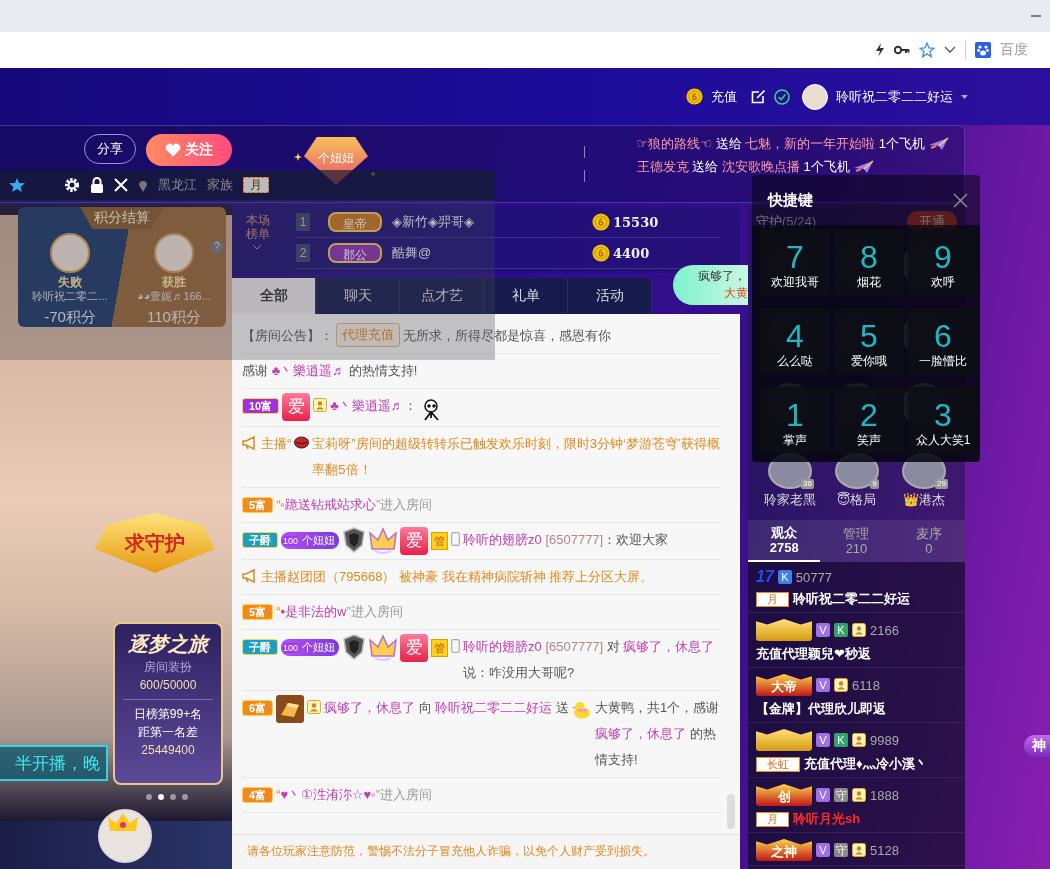 The height and width of the screenshot is (869, 1050). What do you see at coordinates (177, 185) in the screenshot?
I see `location-text: 黑龙江` at bounding box center [177, 185].